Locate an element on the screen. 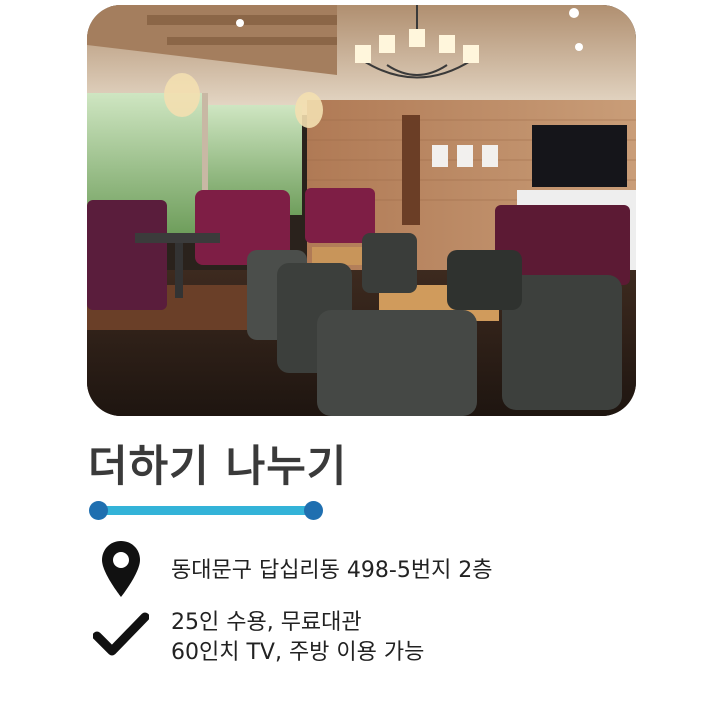 Image resolution: width=720 pixels, height=720 pixels. features-line-2: 60인치 TV, 주방 이용 가능 is located at coordinates (298, 652).